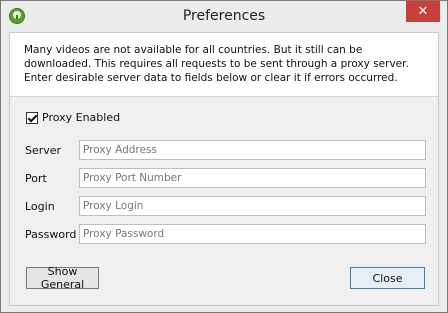 The width and height of the screenshot is (448, 313). Describe the element at coordinates (32, 117) in the screenshot. I see `proxy-enabled-checkbox` at that location.